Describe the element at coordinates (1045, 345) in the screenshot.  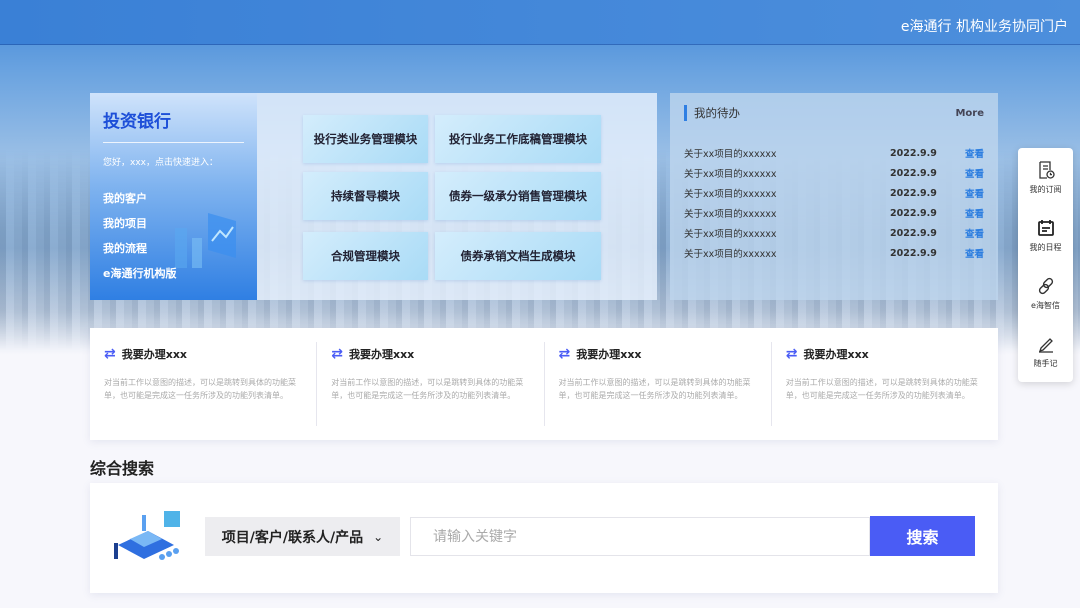
I see `pencil-icon` at that location.